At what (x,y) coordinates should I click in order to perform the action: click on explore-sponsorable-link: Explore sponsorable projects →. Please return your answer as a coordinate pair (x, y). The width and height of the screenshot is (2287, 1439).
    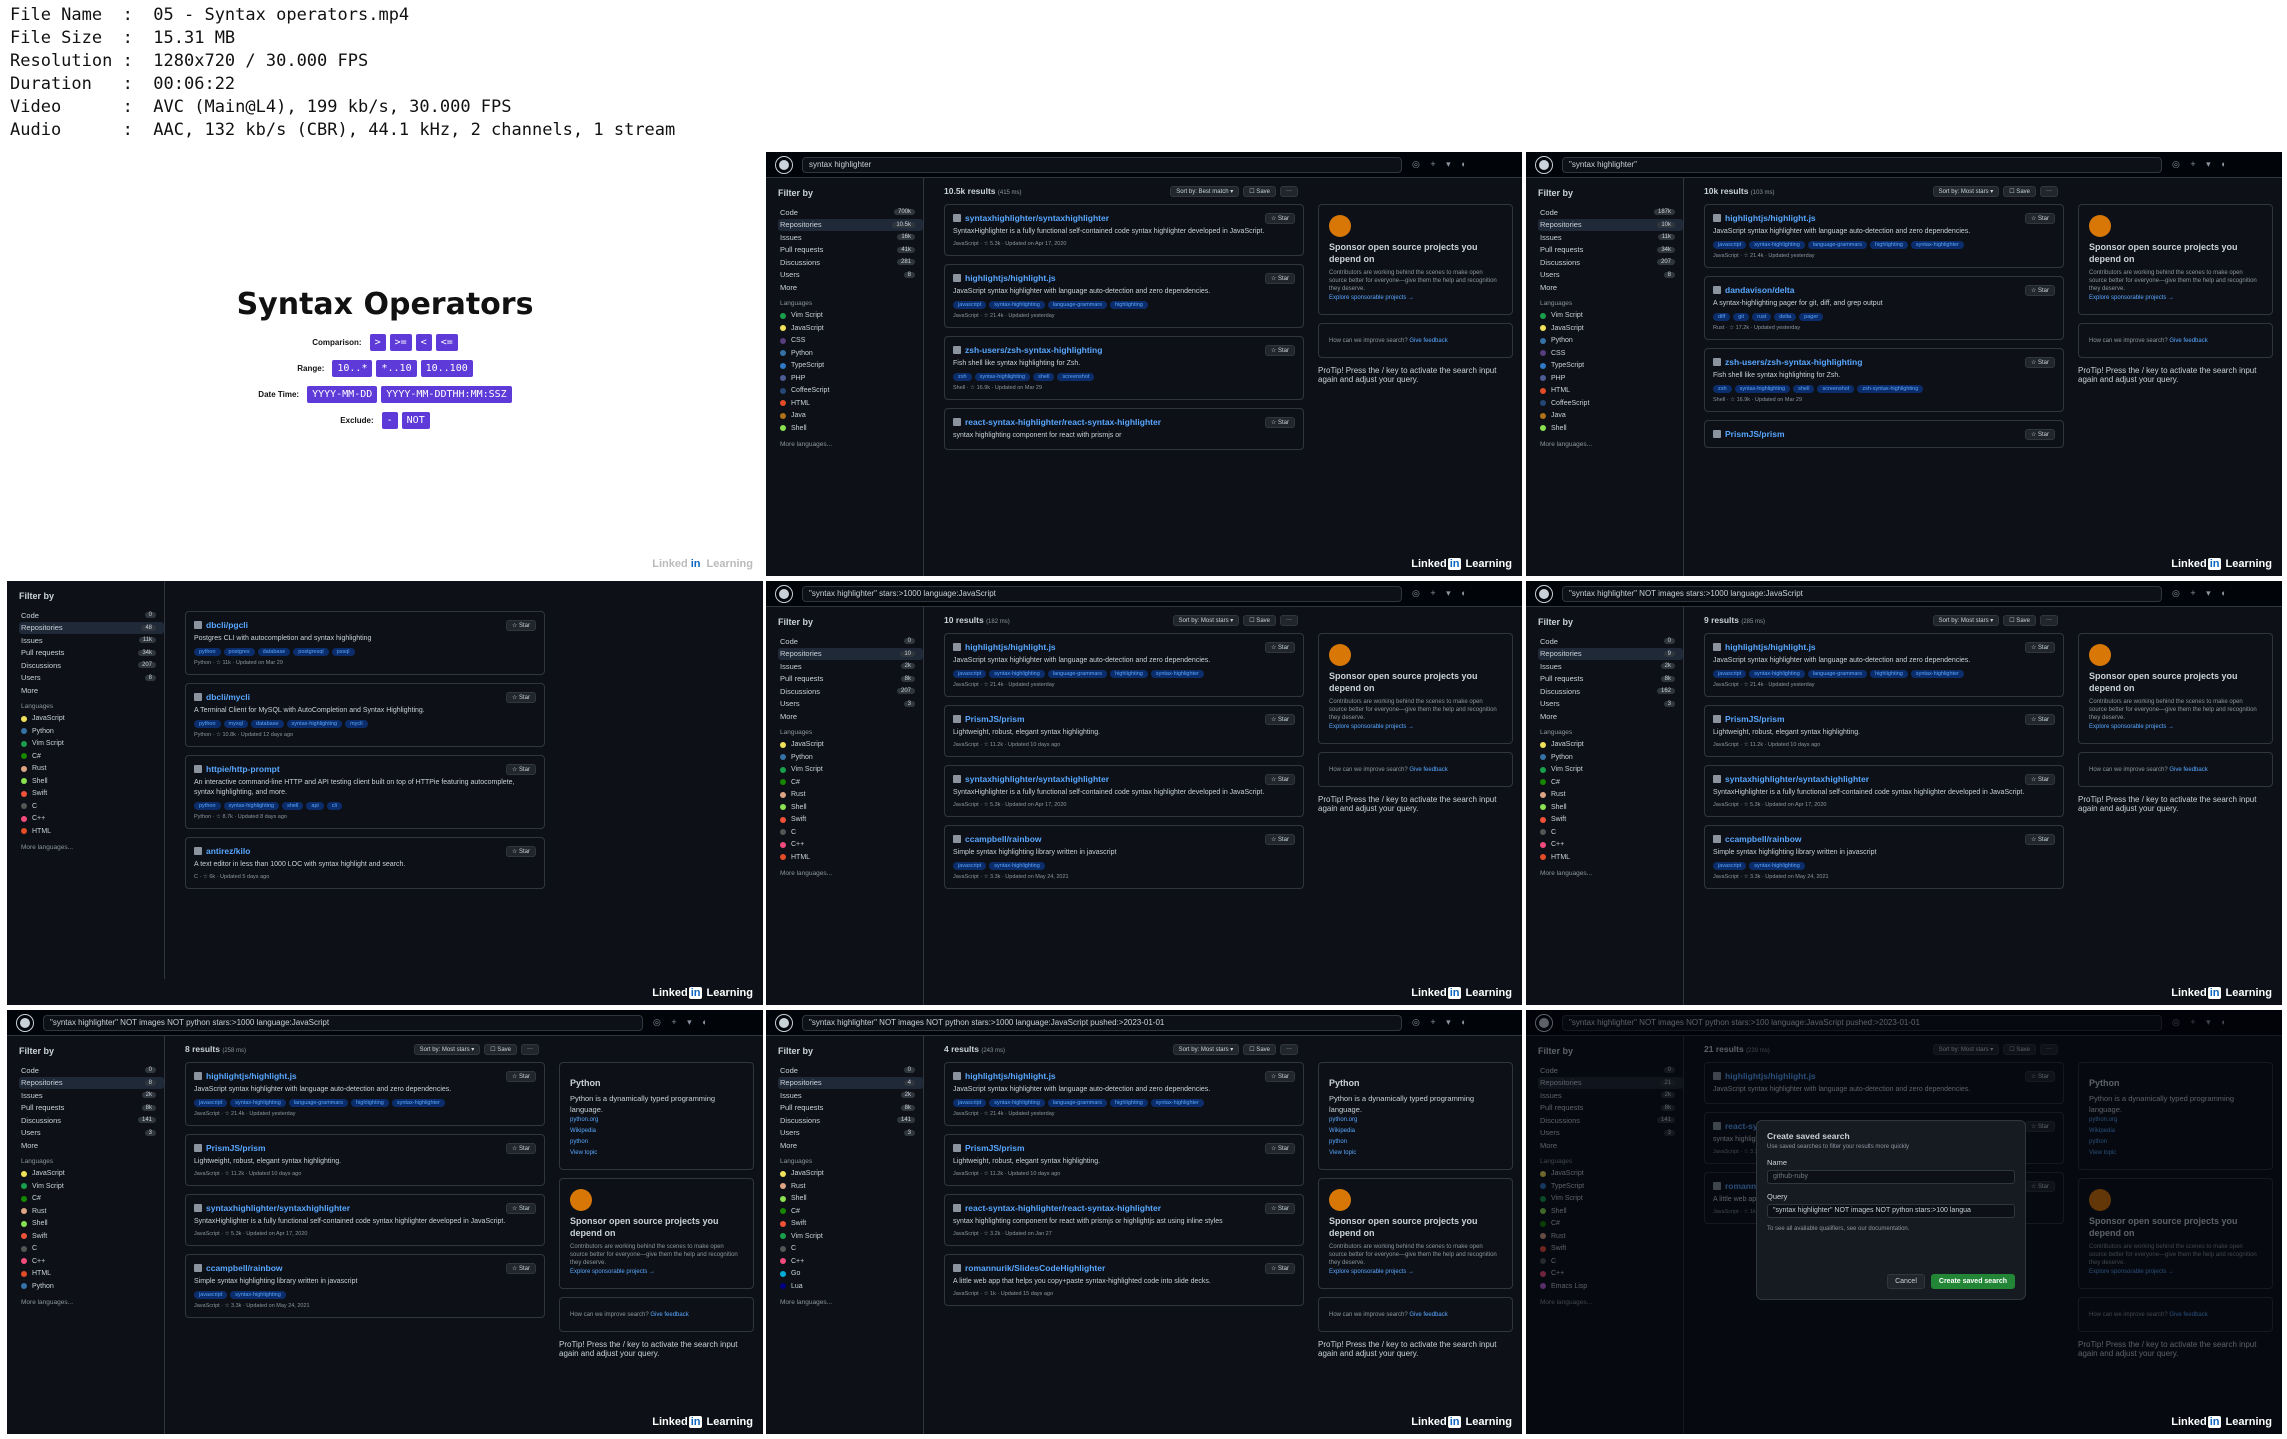
    Looking at the image, I should click on (1415, 1272).